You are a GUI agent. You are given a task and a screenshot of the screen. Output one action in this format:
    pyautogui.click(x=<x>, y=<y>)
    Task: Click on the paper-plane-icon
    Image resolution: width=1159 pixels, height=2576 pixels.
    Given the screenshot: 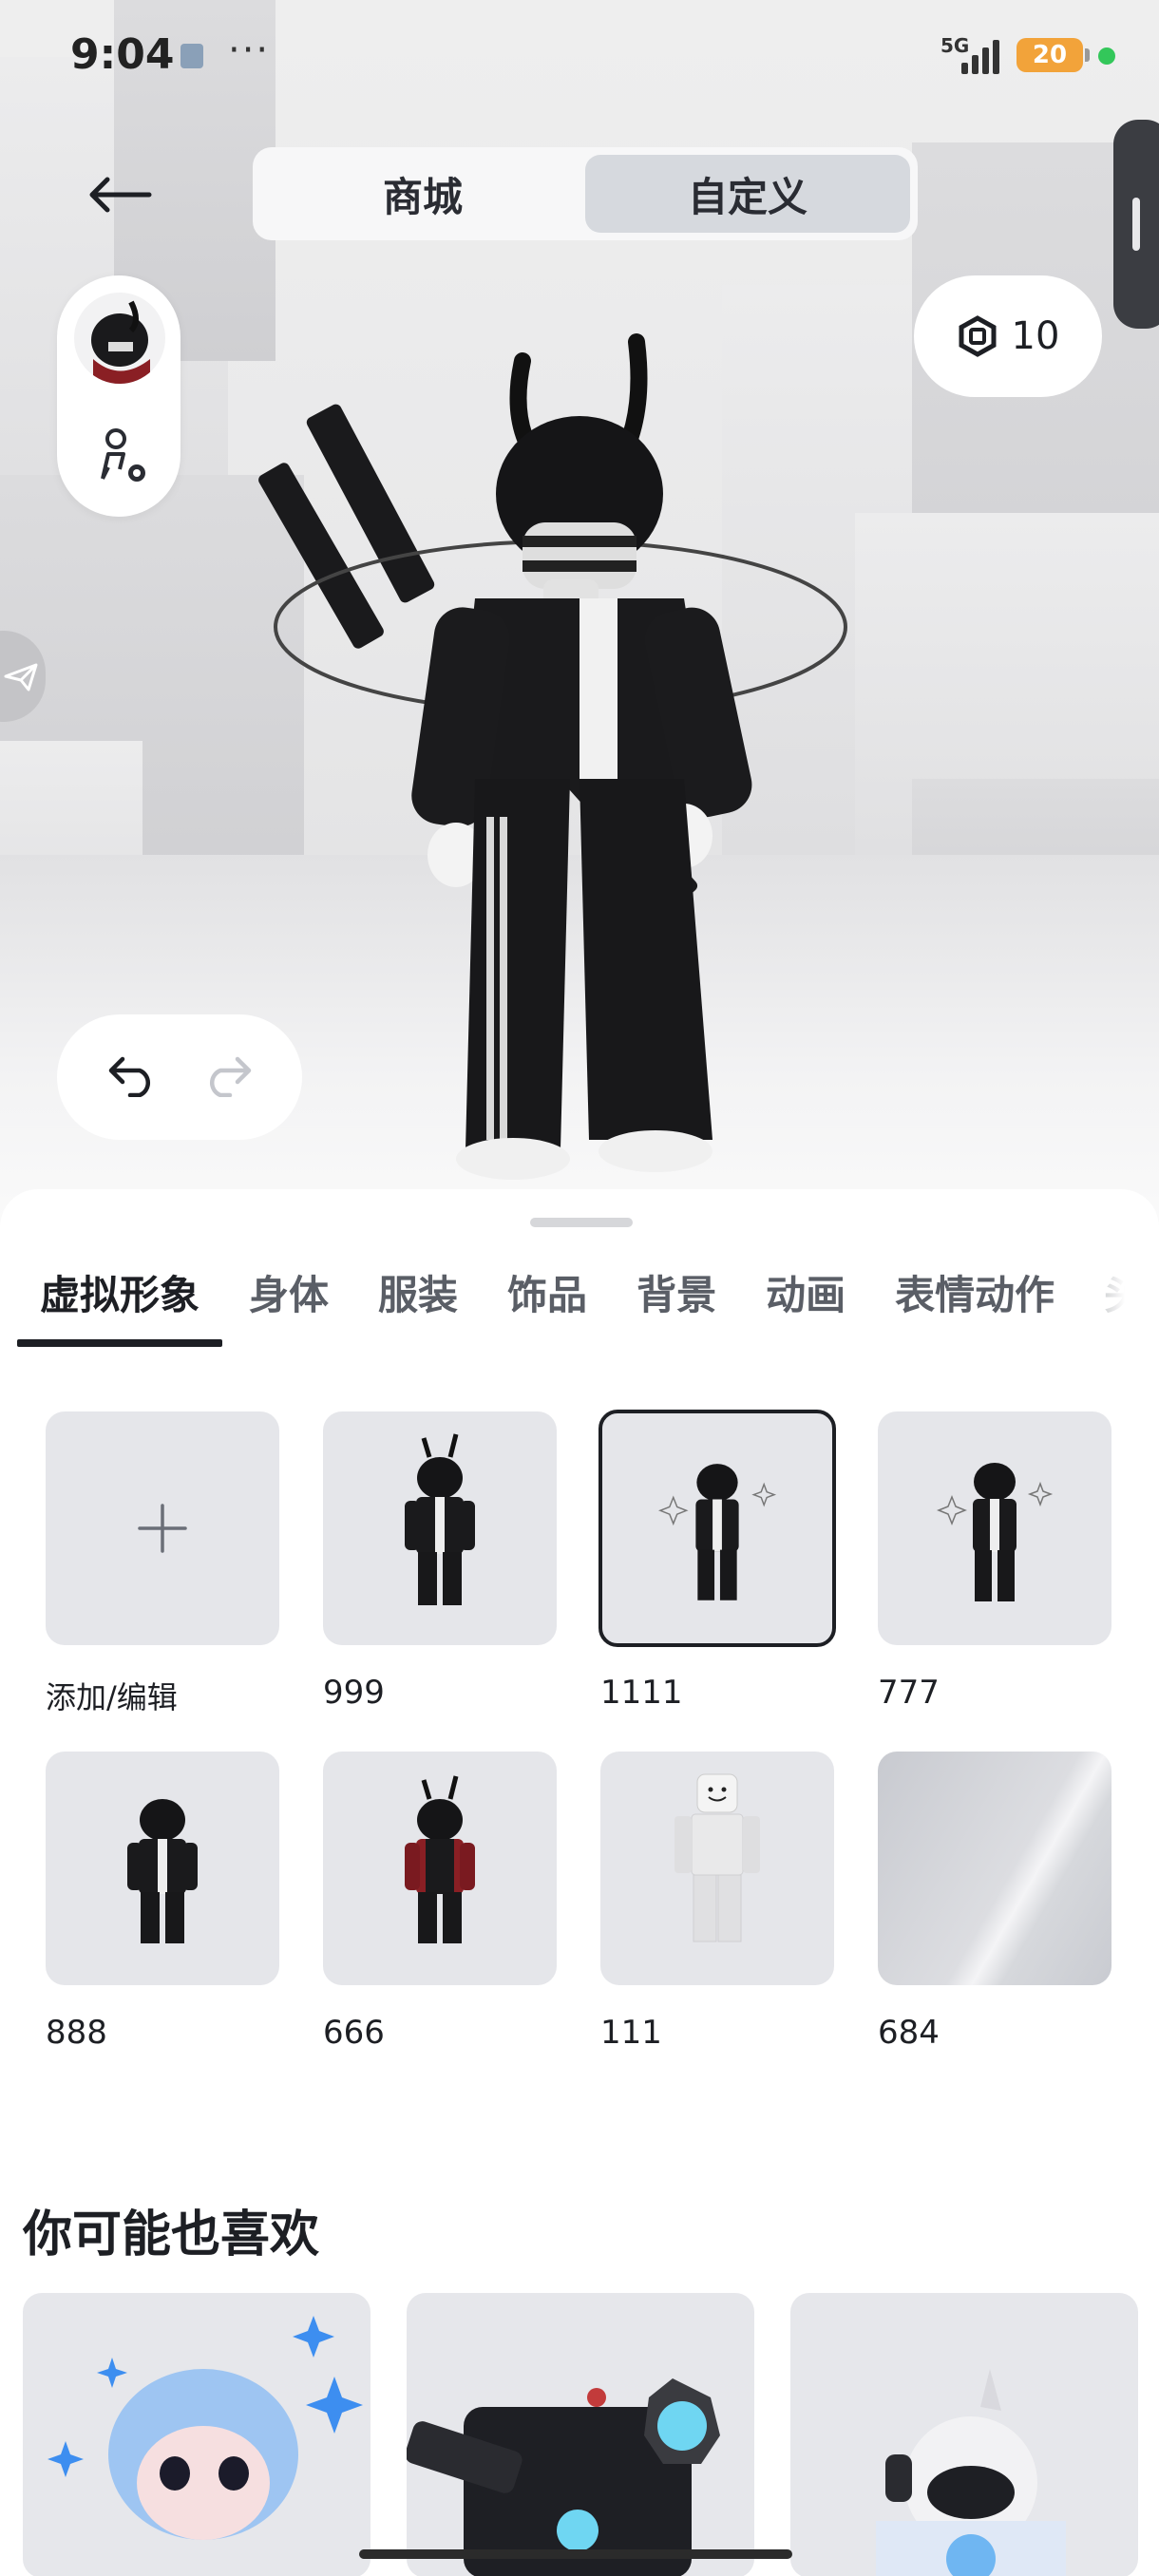 What is the action you would take?
    pyautogui.click(x=21, y=677)
    